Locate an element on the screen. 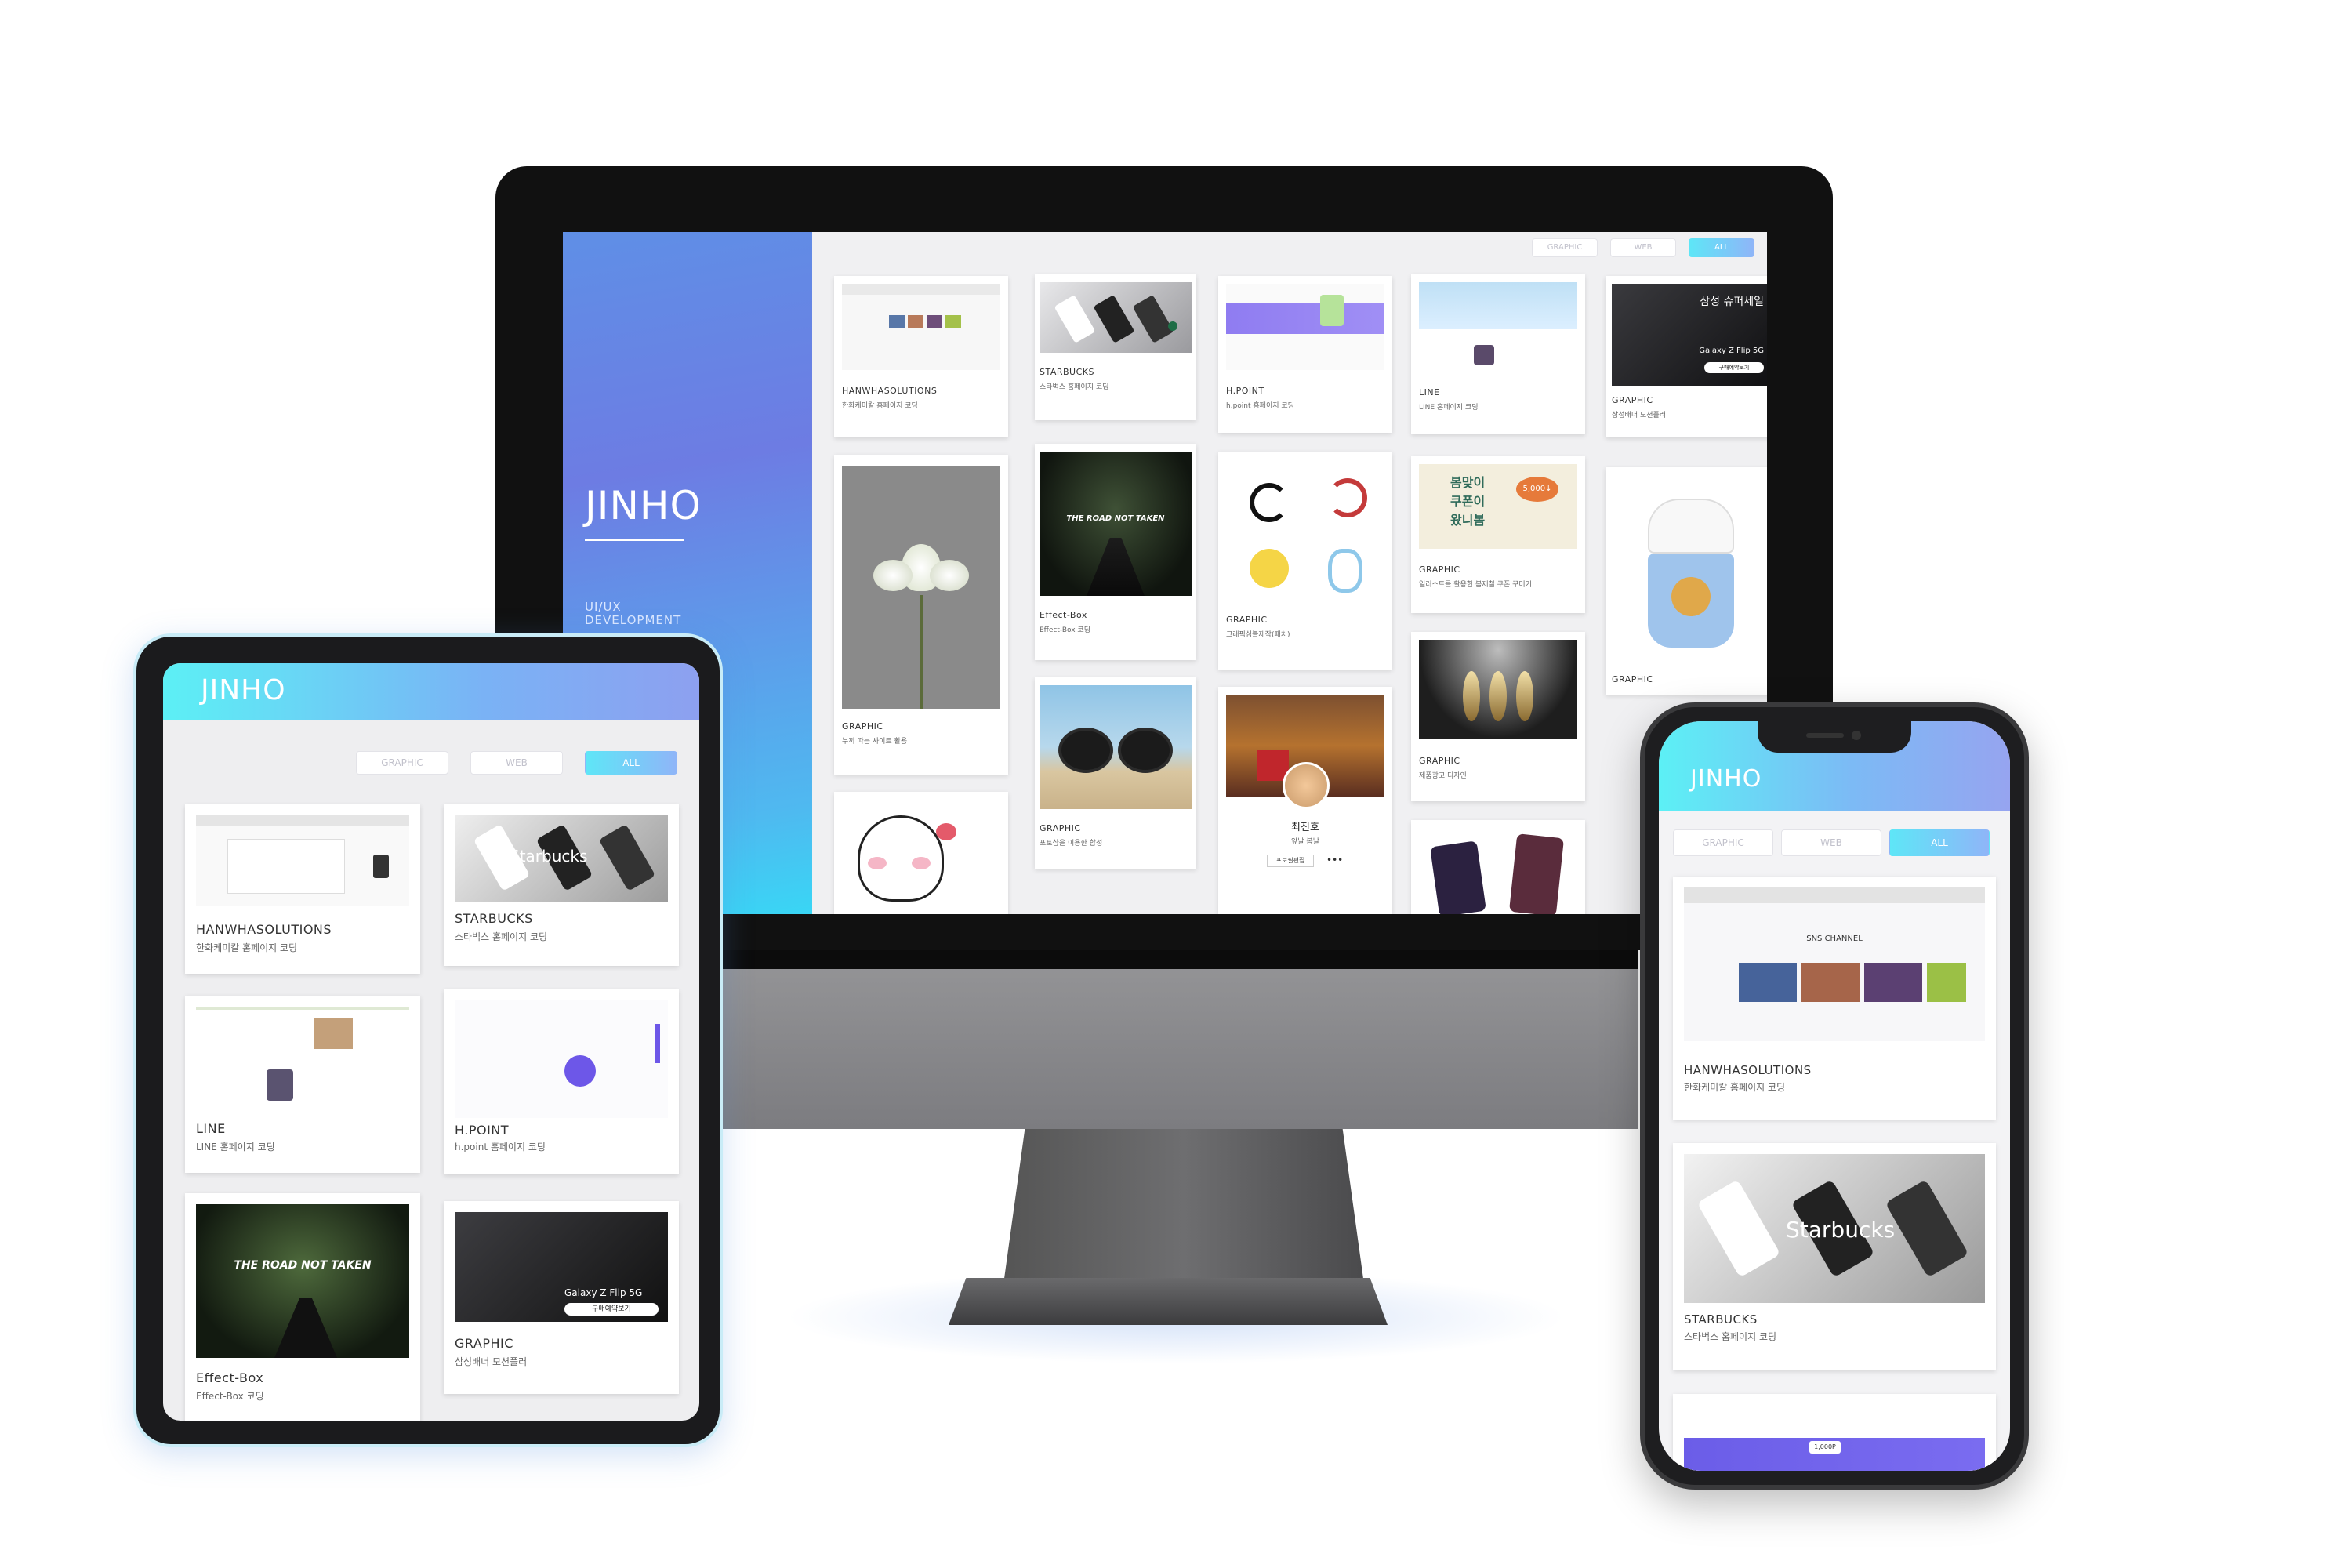  card-title: STARBUCKS is located at coordinates (494, 918).